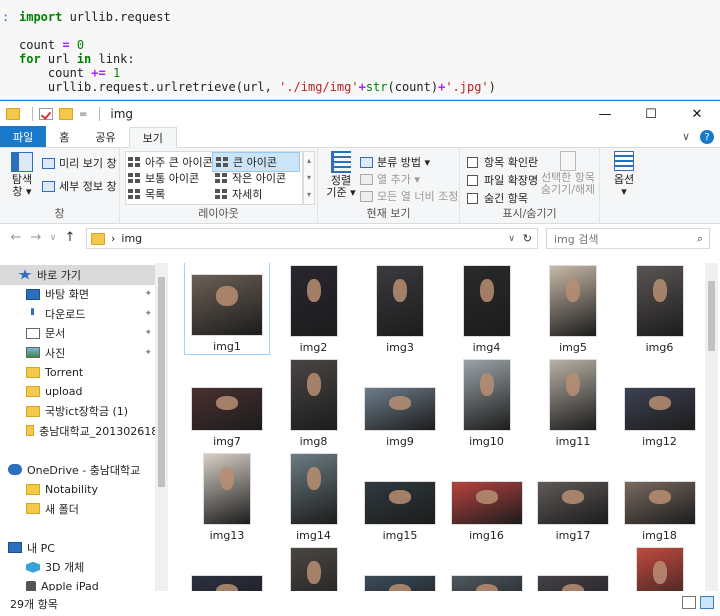  I want to click on nav-item: 바탕 화면 ✦, so click(84, 295).